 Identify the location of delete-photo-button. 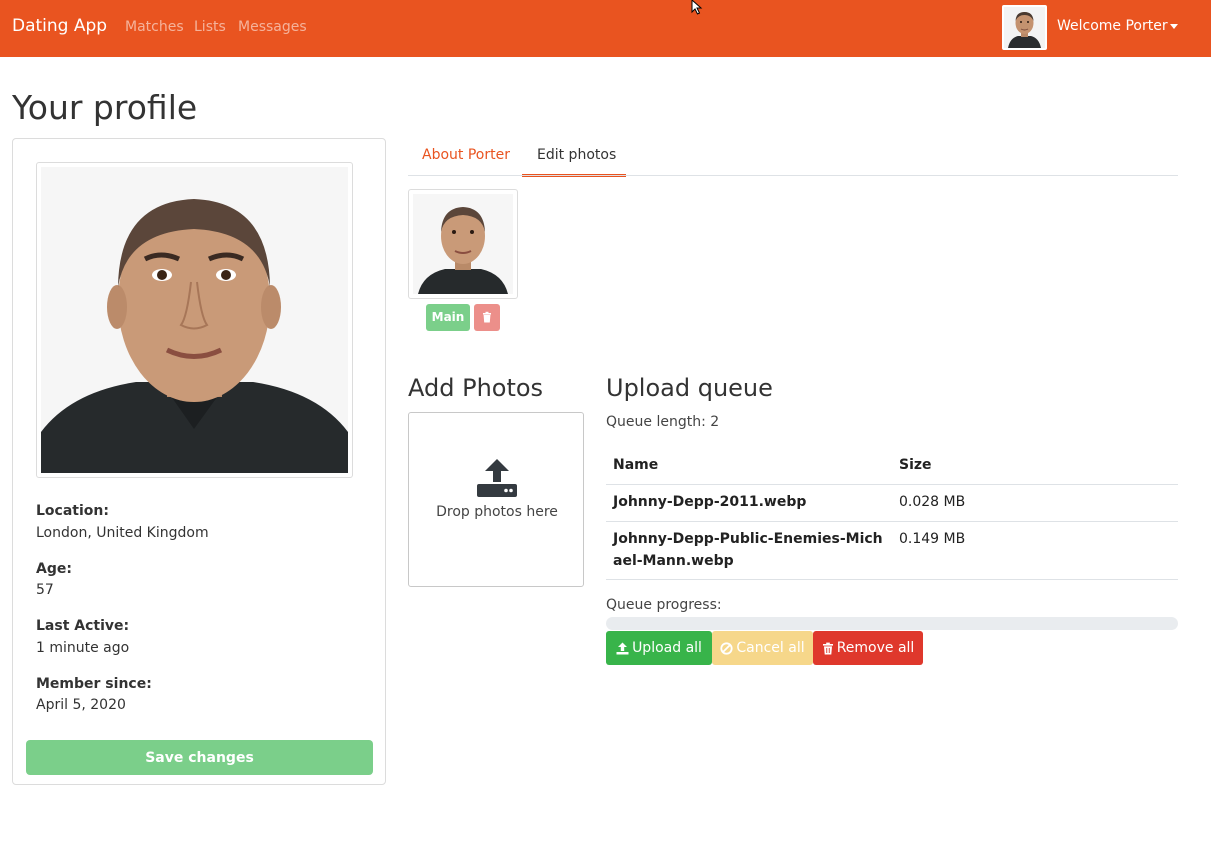
(487, 317).